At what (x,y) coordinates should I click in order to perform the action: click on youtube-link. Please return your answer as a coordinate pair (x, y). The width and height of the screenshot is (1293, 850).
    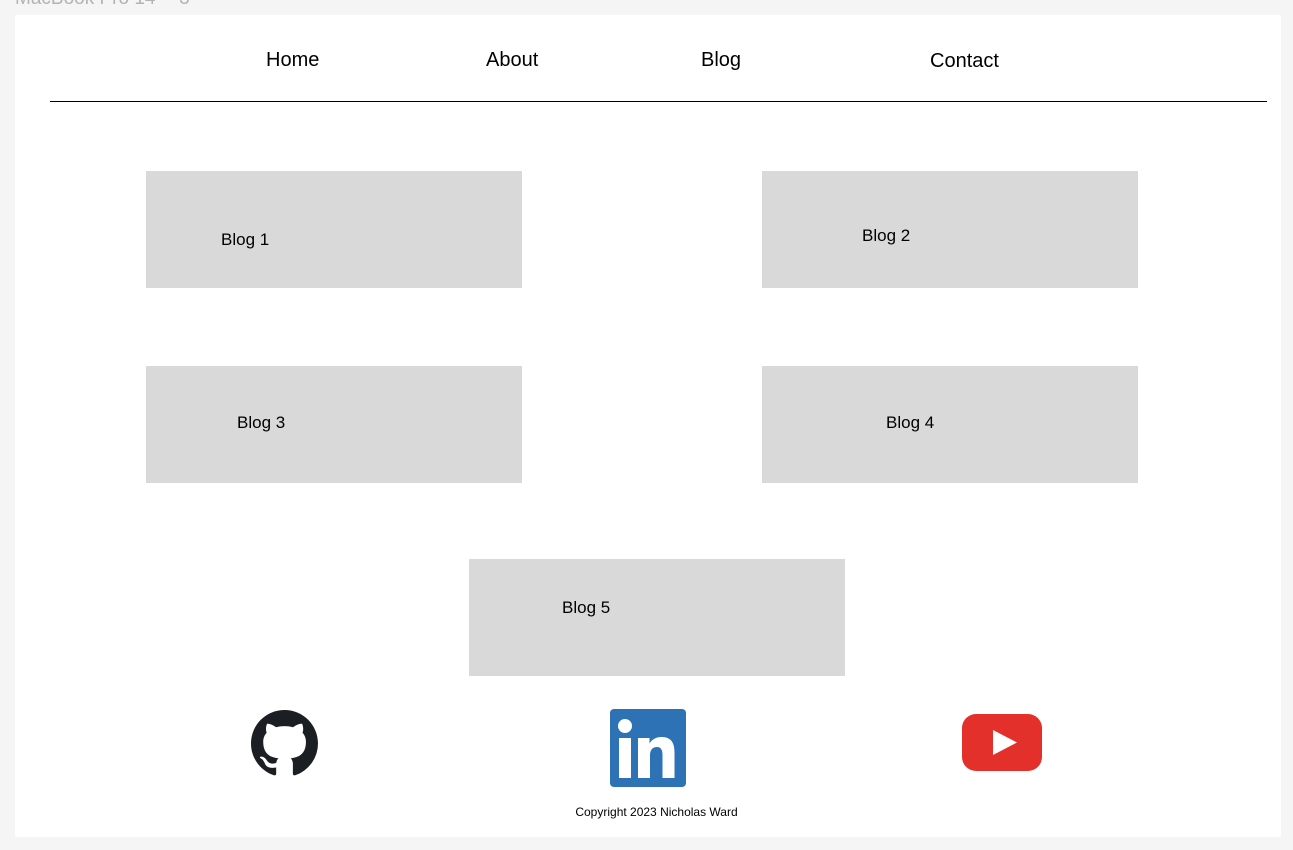
    Looking at the image, I should click on (1002, 745).